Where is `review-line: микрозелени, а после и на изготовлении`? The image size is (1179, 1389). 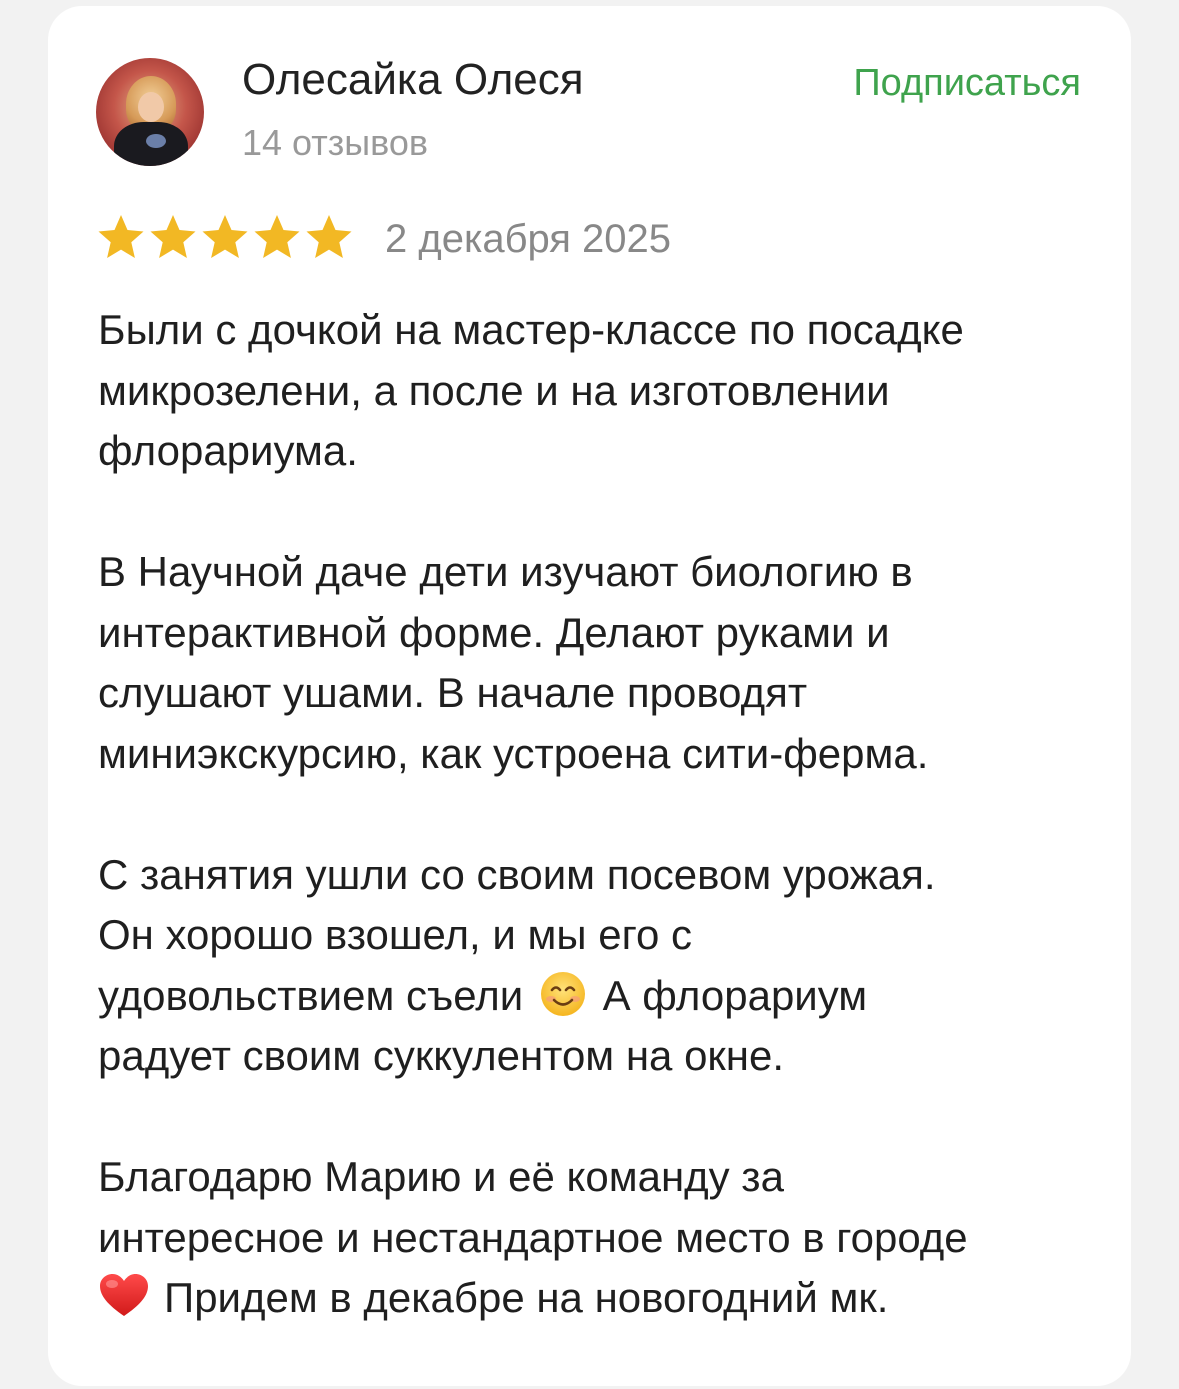 review-line: микрозелени, а после и на изготовлении is located at coordinates (494, 390).